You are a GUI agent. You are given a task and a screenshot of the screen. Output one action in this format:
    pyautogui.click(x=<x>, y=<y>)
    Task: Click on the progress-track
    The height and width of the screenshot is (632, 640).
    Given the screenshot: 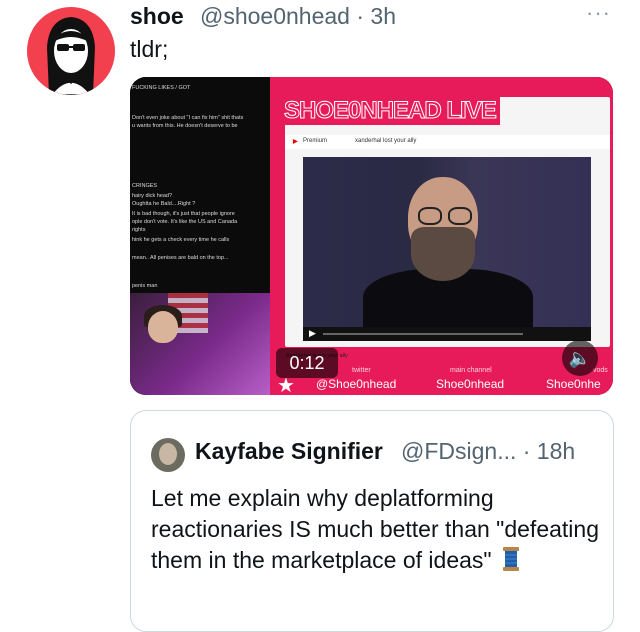 What is the action you would take?
    pyautogui.click(x=423, y=334)
    